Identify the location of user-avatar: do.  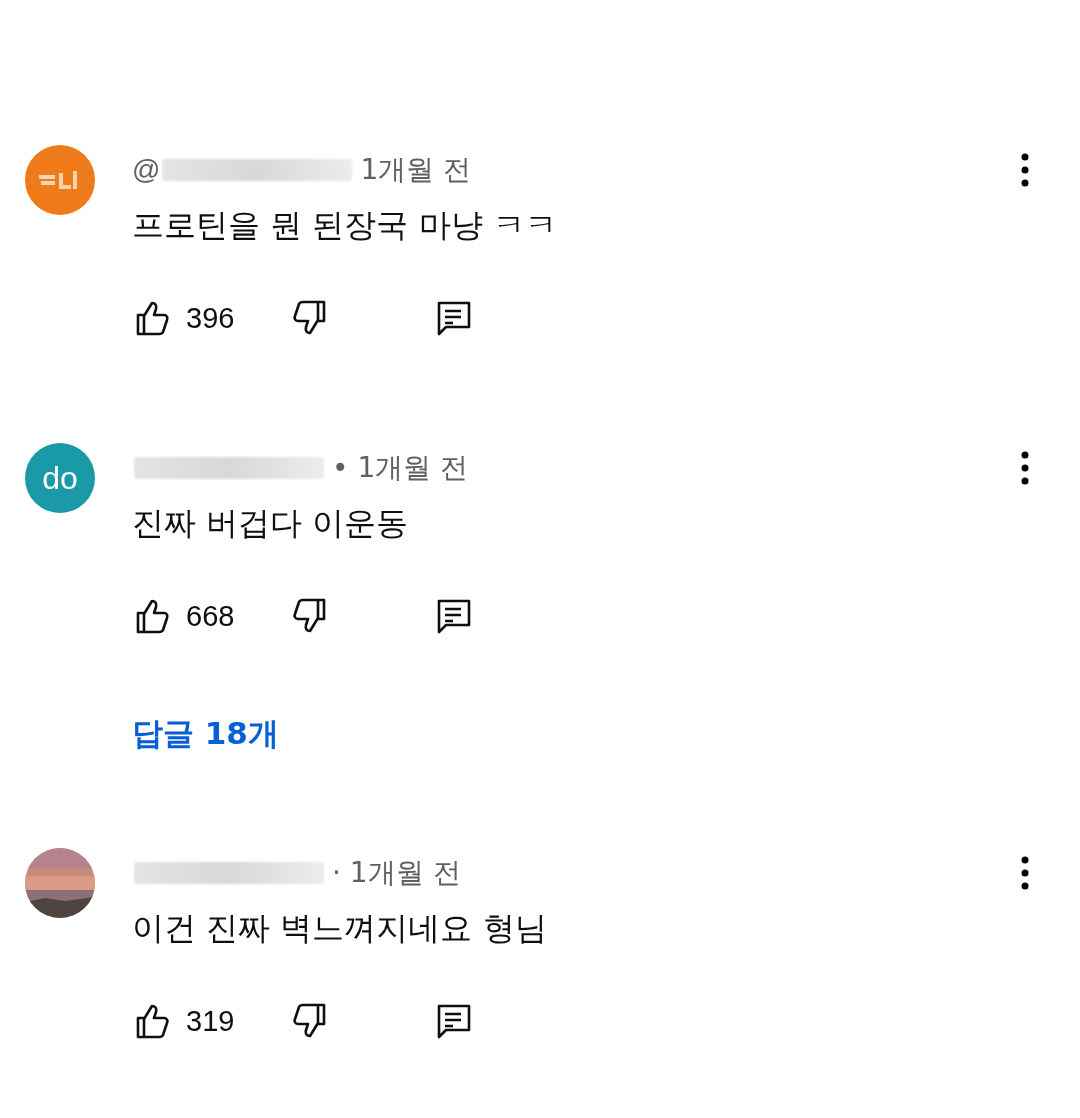
(60, 478).